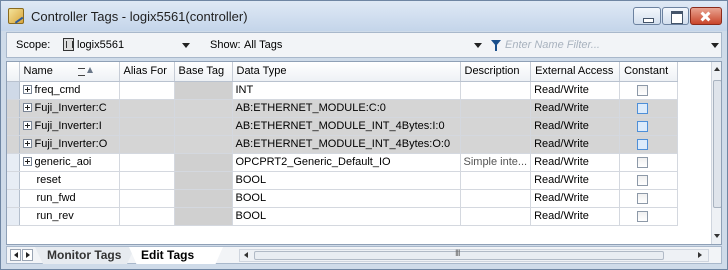  What do you see at coordinates (69, 108) in the screenshot?
I see `tag-name-cell: Fuji_Inverter:C` at bounding box center [69, 108].